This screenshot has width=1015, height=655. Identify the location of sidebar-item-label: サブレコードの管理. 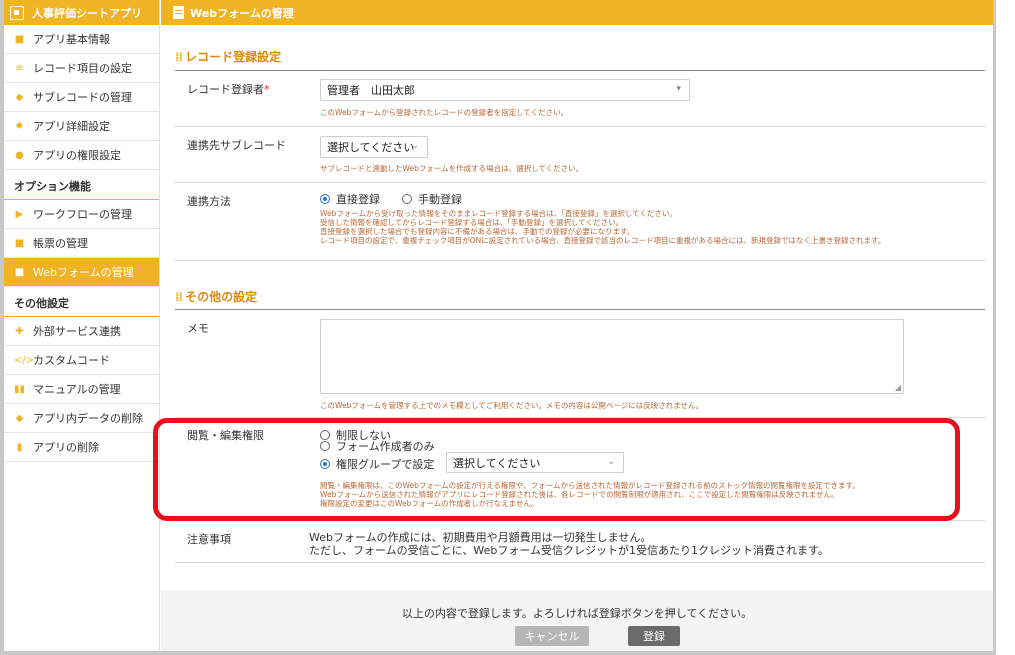
(82, 97).